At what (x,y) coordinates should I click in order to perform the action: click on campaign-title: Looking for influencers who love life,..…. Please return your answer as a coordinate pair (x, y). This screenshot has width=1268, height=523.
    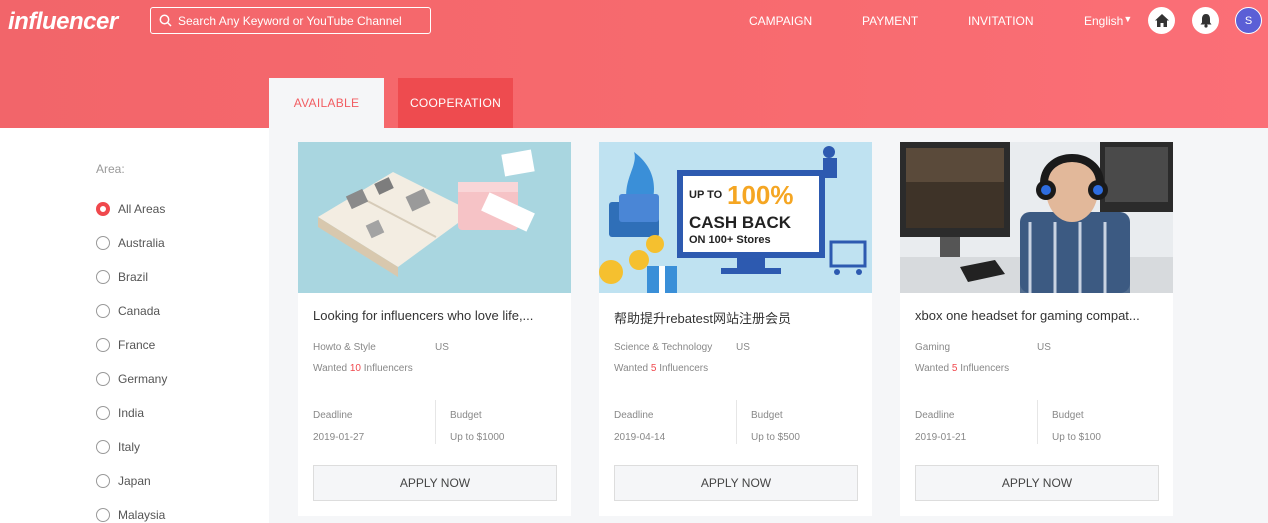
    Looking at the image, I should click on (437, 315).